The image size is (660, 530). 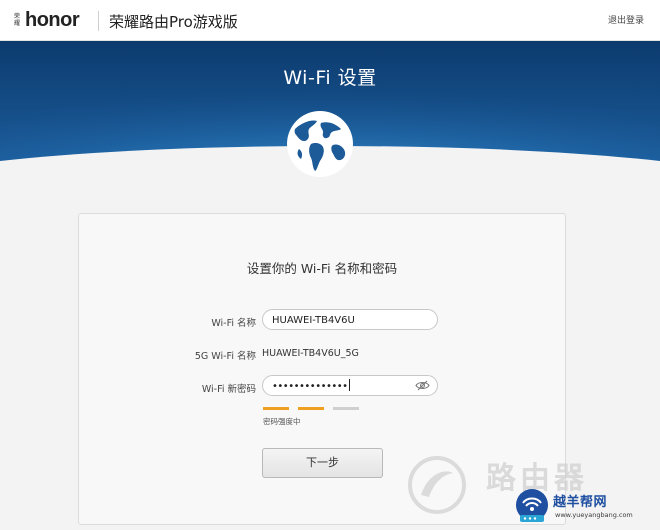 I want to click on text-cursor, so click(x=349, y=385).